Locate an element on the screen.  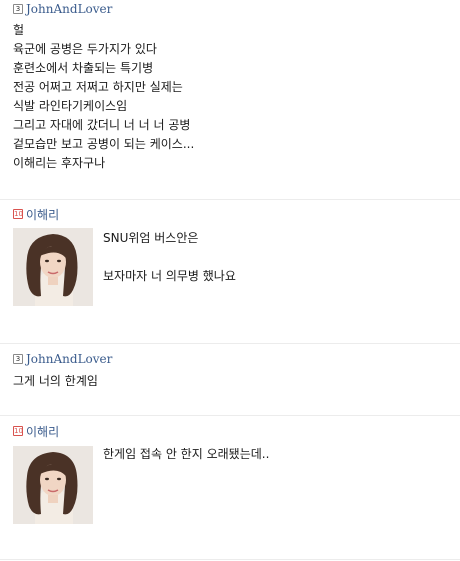
comment-text-line: 식발 라인타기케이스임 is located at coordinates (70, 106).